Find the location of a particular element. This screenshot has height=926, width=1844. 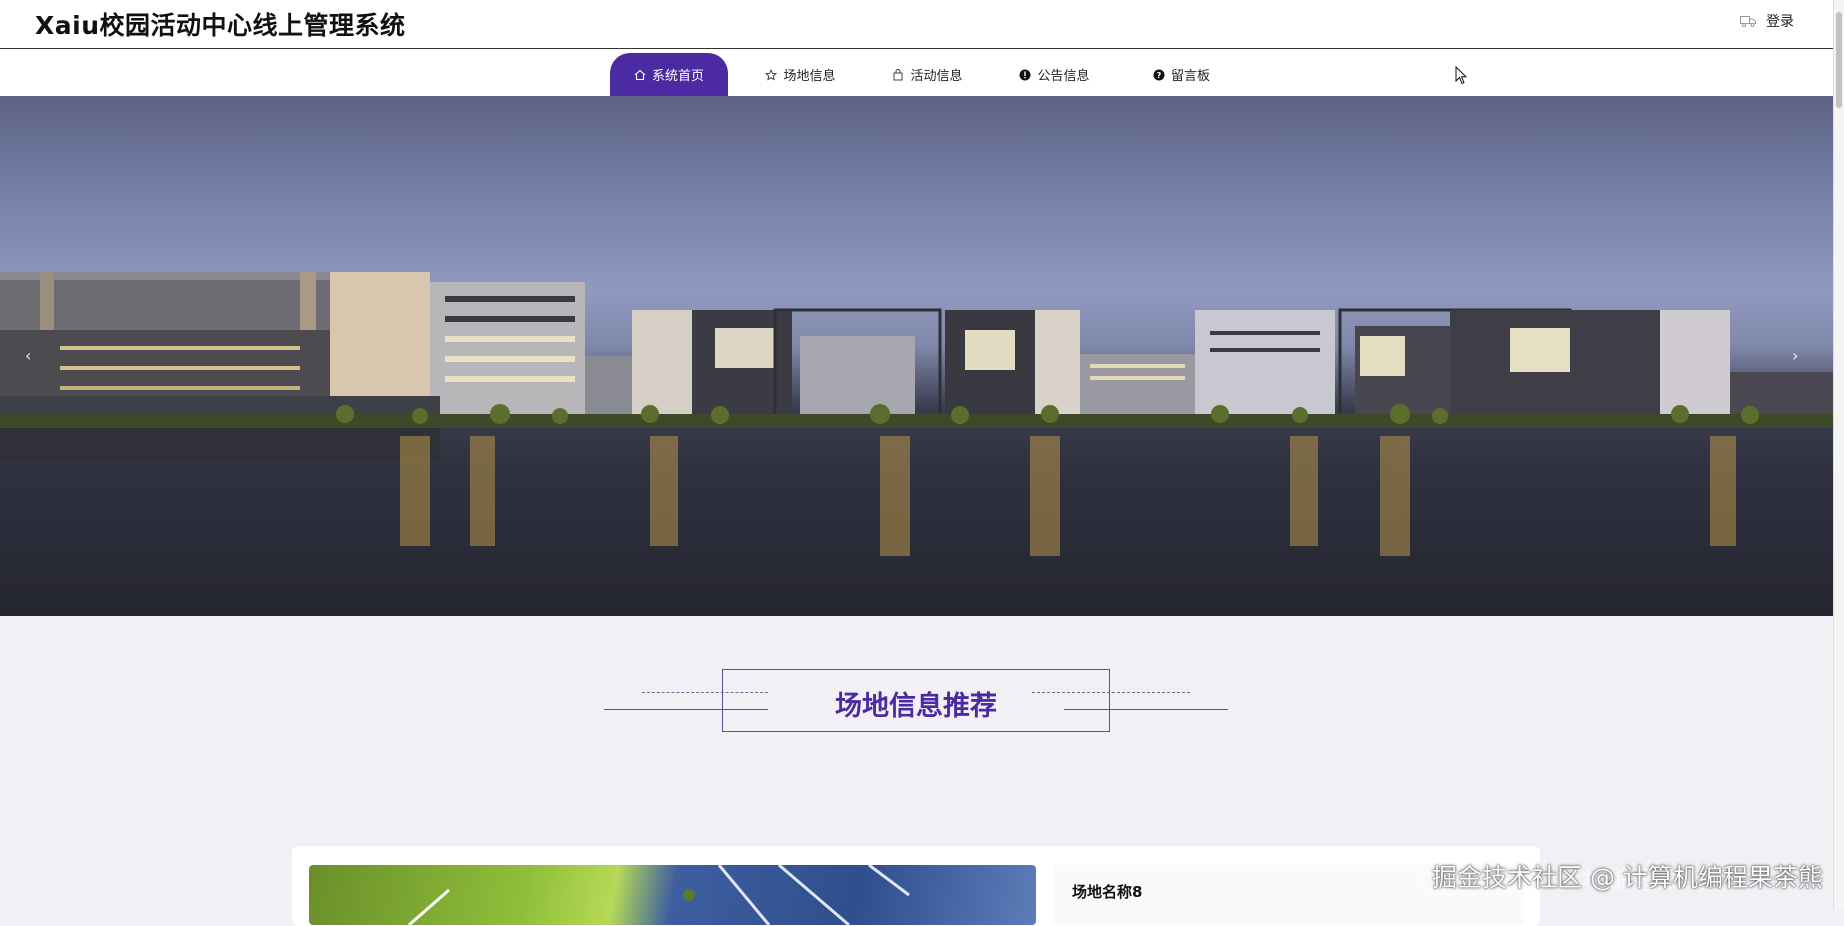

main-nav: 系统首页 场地信息 活动信息 公告信息 ? 留言板 is located at coordinates (917, 72).